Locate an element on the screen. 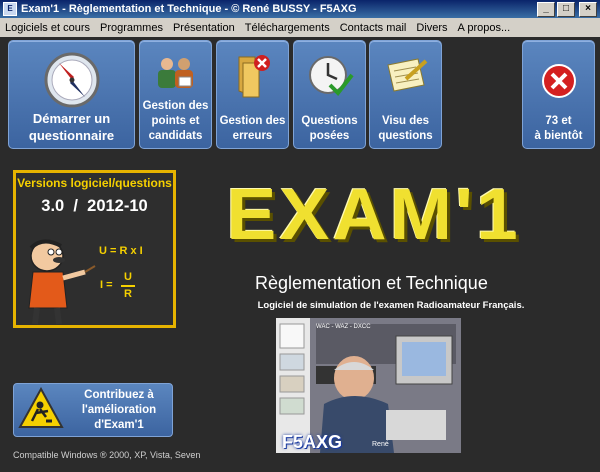 This screenshot has height=472, width=600. clock-check-icon is located at coordinates (331, 76).